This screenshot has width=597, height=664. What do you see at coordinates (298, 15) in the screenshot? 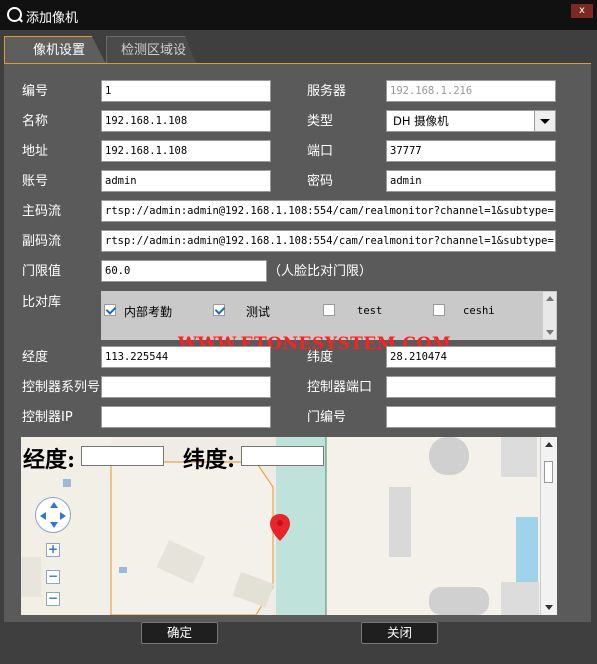
I see `title-bar: 添加像机 x` at bounding box center [298, 15].